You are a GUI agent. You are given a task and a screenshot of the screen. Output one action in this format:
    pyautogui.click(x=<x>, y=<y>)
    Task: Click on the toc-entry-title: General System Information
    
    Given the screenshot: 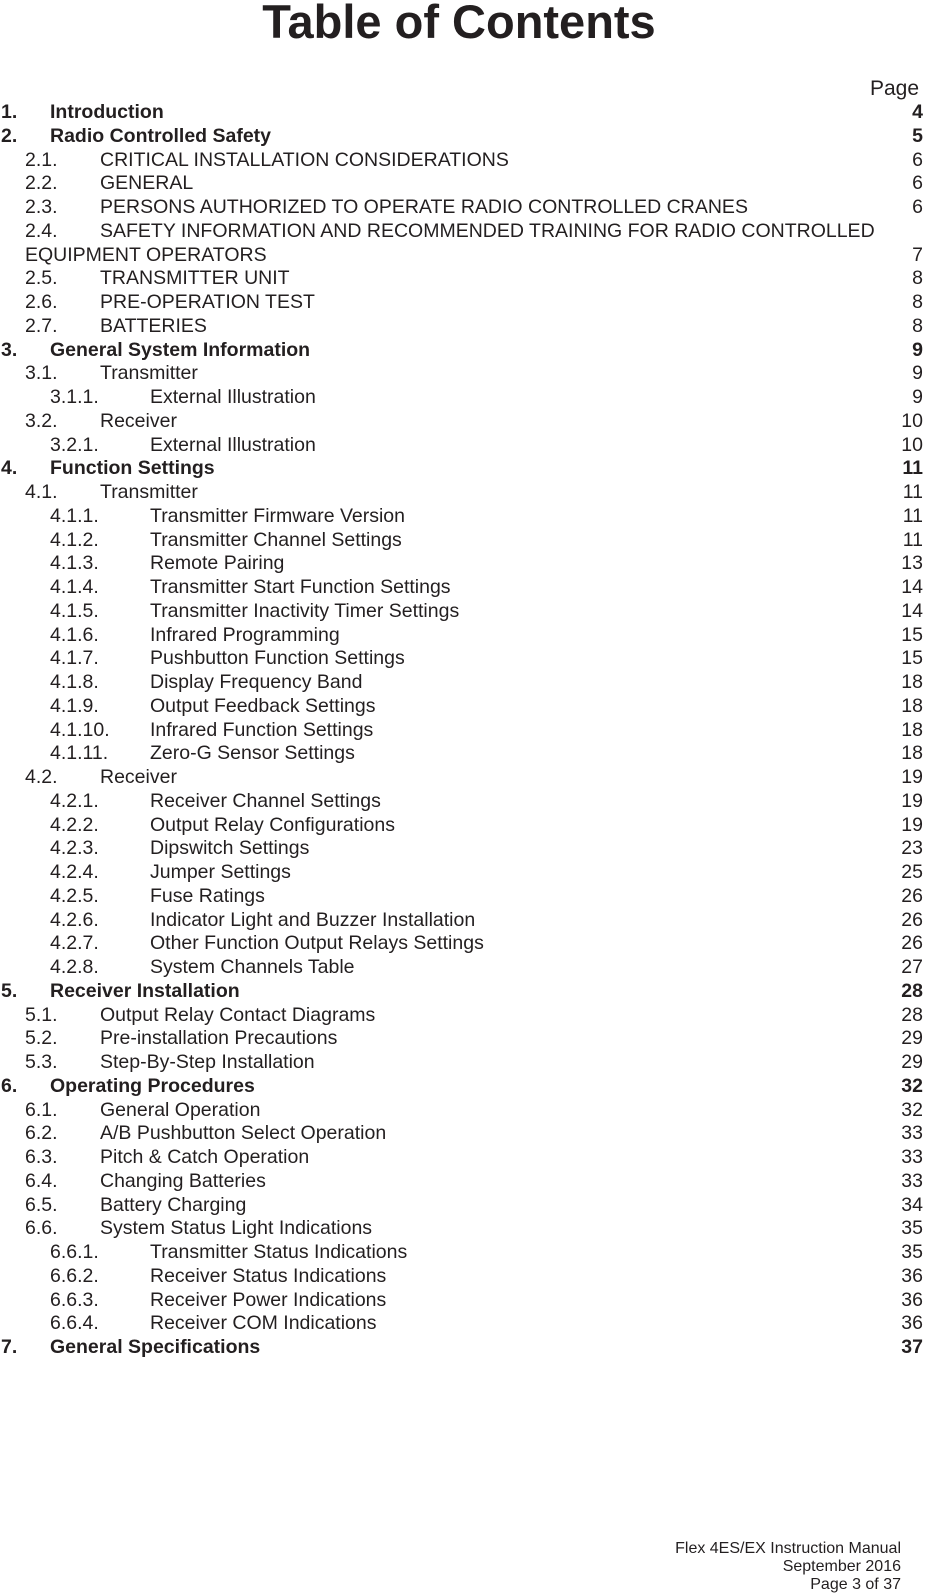 What is the action you would take?
    pyautogui.click(x=180, y=351)
    